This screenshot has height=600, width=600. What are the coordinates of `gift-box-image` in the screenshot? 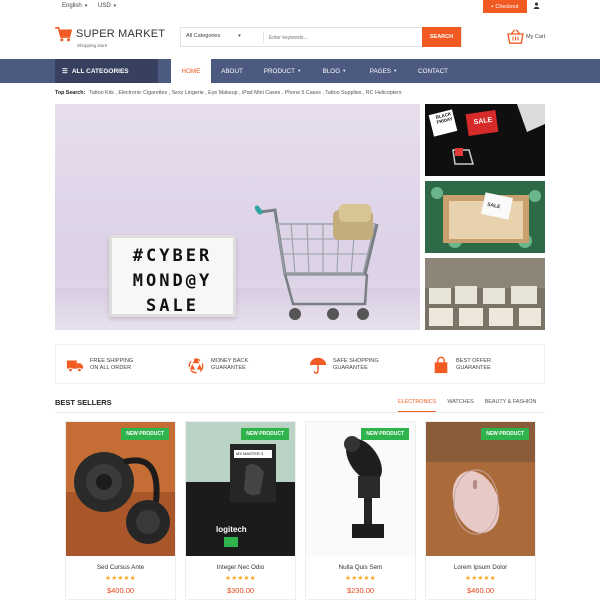 It's located at (486, 217).